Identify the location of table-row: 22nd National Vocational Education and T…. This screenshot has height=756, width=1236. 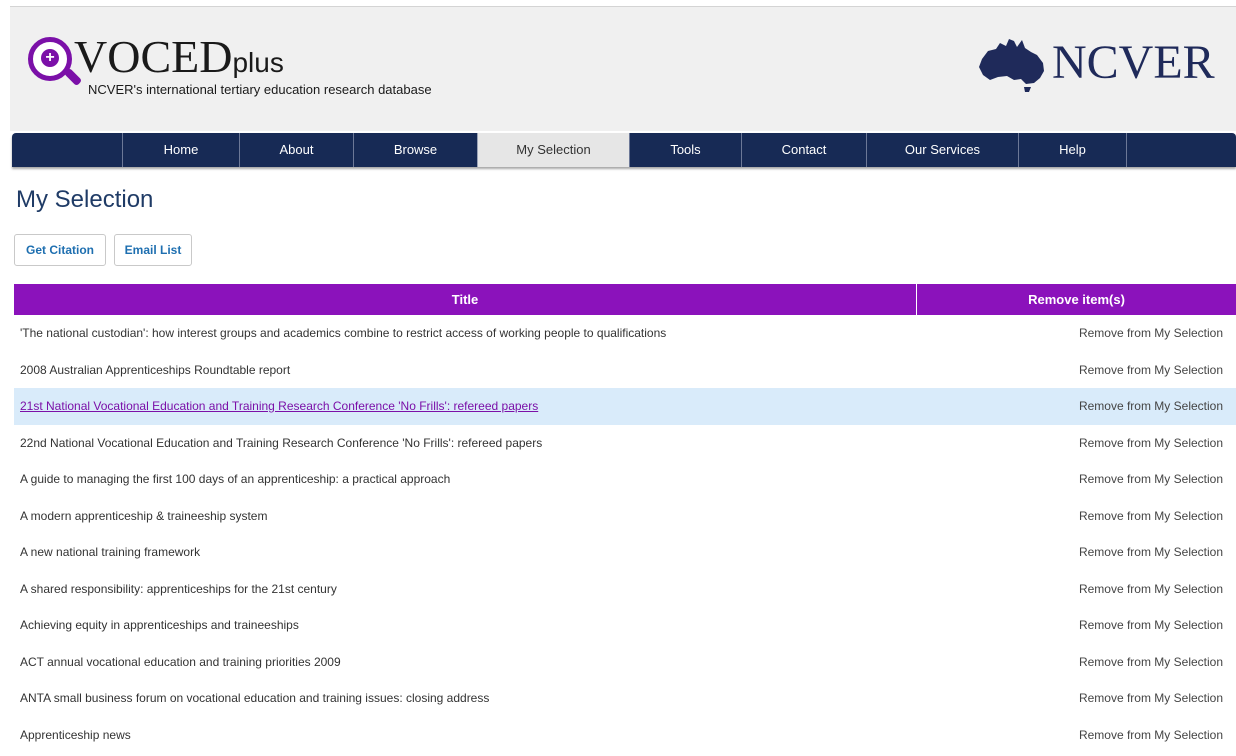
(625, 443).